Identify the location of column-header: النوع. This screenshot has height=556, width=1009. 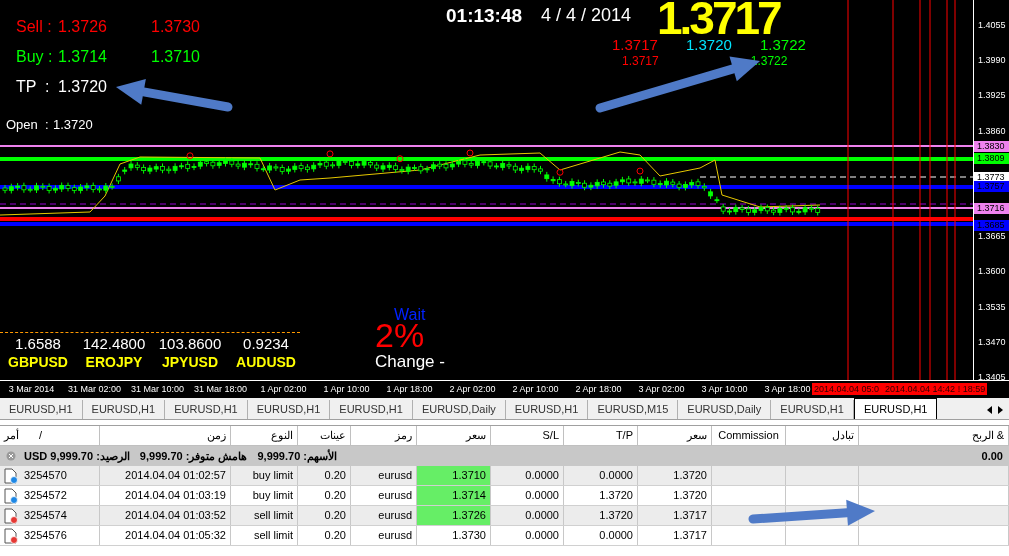
(264, 435).